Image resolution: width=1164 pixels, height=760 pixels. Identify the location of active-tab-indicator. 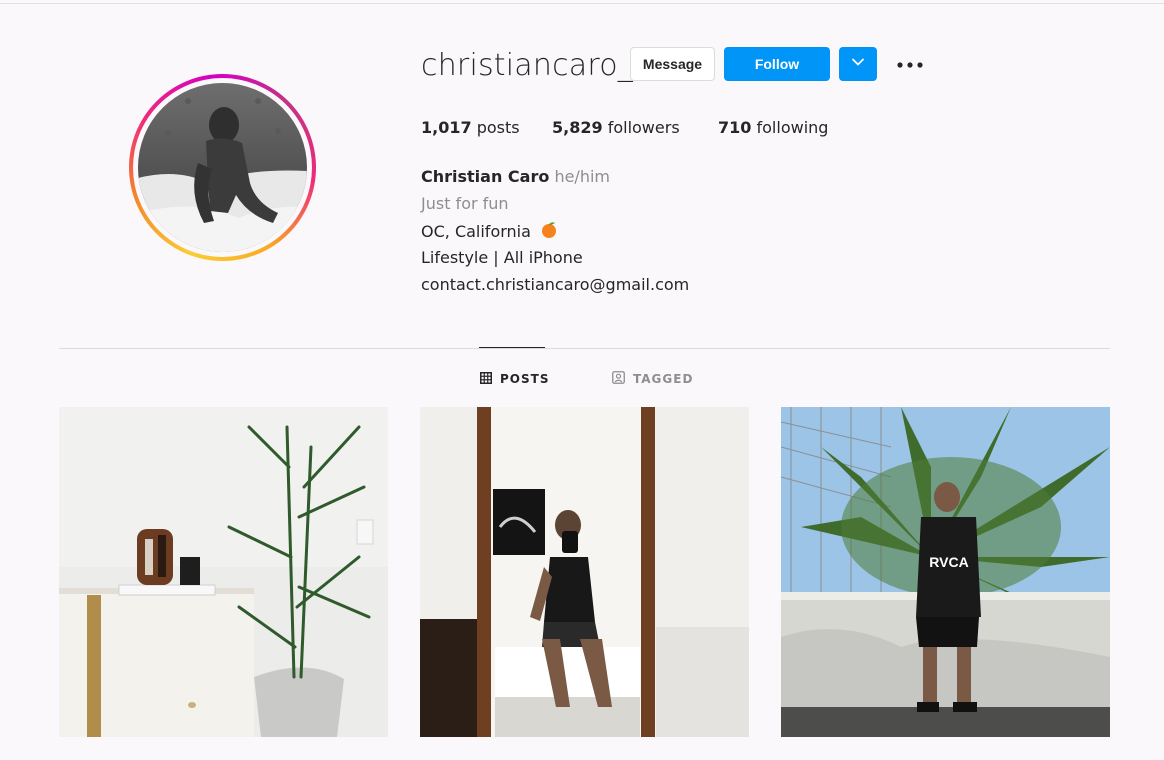
(512, 347).